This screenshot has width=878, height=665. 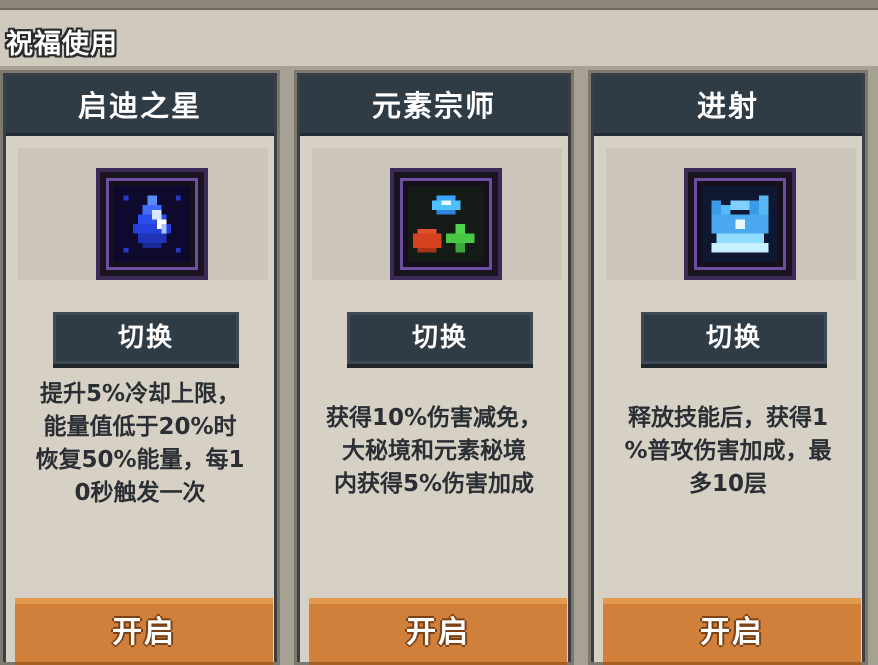 I want to click on card-title-bar: 启迪之星, so click(x=140, y=106).